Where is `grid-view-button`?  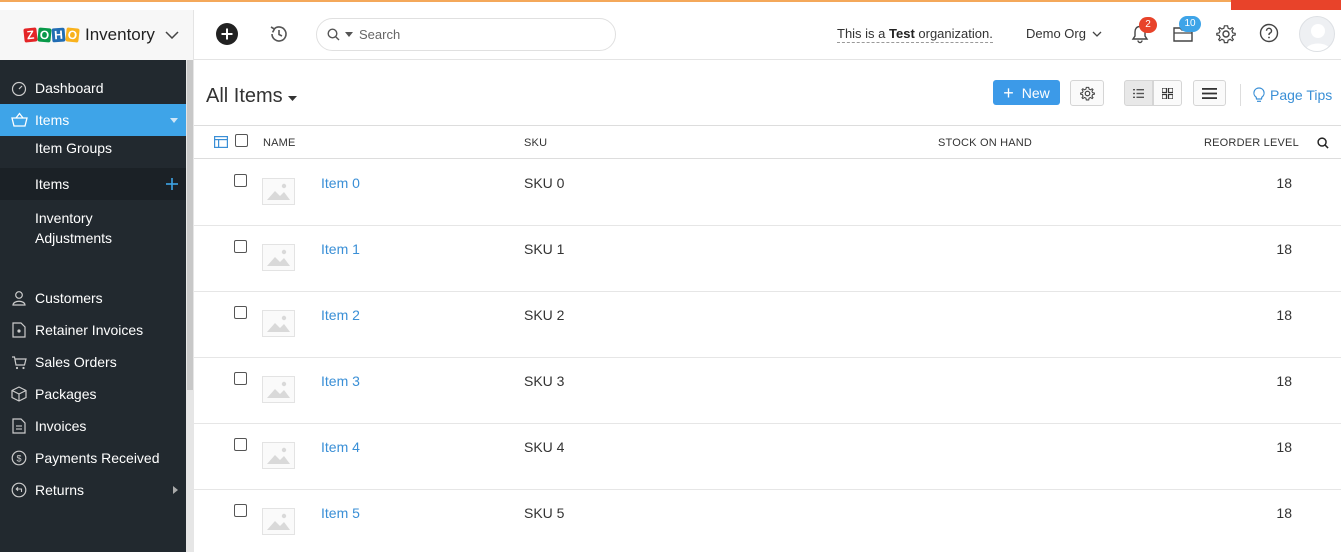
grid-view-button is located at coordinates (1167, 93).